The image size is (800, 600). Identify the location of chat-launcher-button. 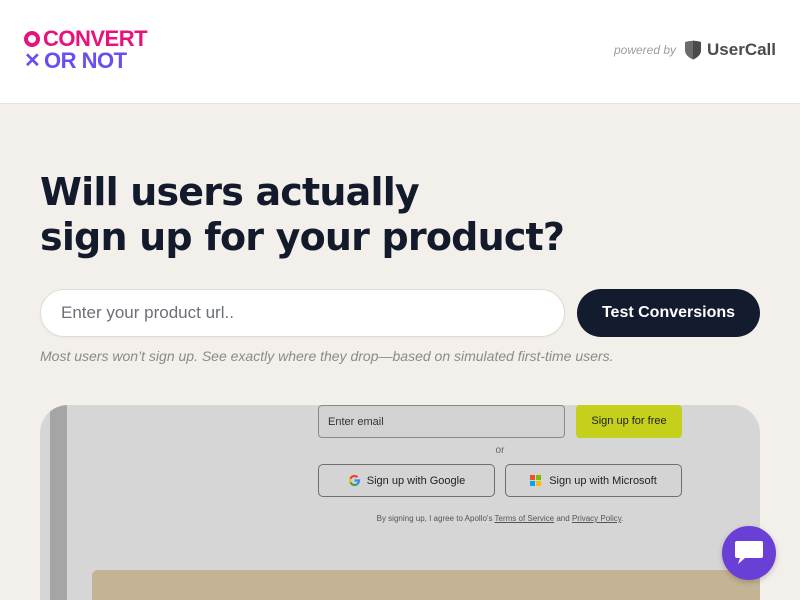
(749, 553).